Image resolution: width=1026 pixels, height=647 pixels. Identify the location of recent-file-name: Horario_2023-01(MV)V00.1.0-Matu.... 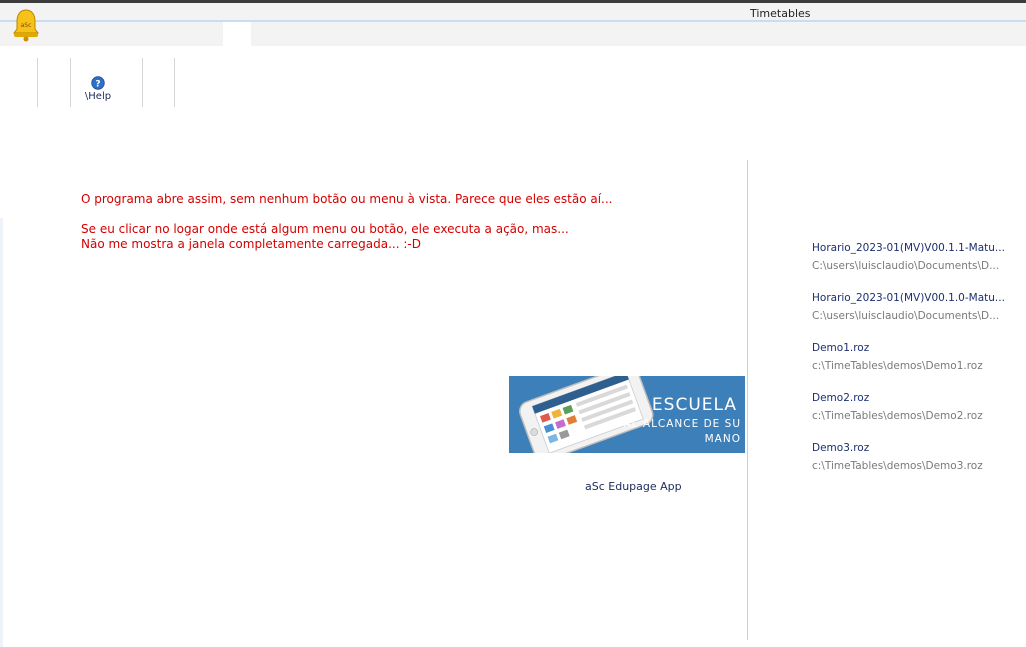
(908, 298).